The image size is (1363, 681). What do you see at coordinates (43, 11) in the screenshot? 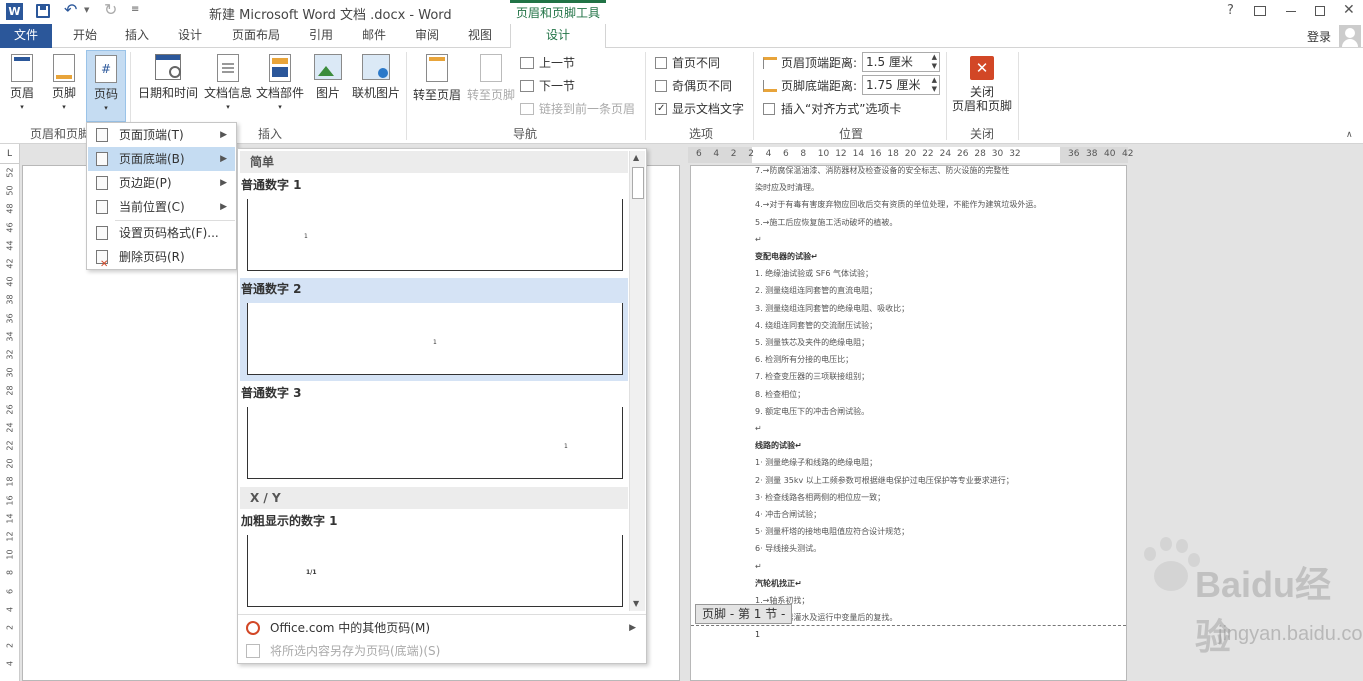
I see `save-icon` at bounding box center [43, 11].